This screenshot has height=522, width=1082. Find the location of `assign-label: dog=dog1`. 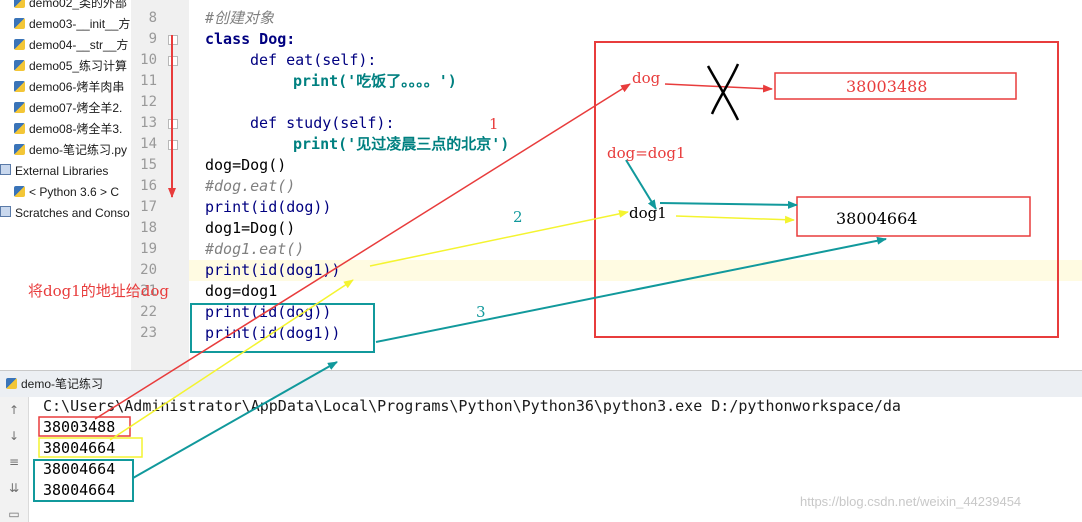

assign-label: dog=dog1 is located at coordinates (646, 153).